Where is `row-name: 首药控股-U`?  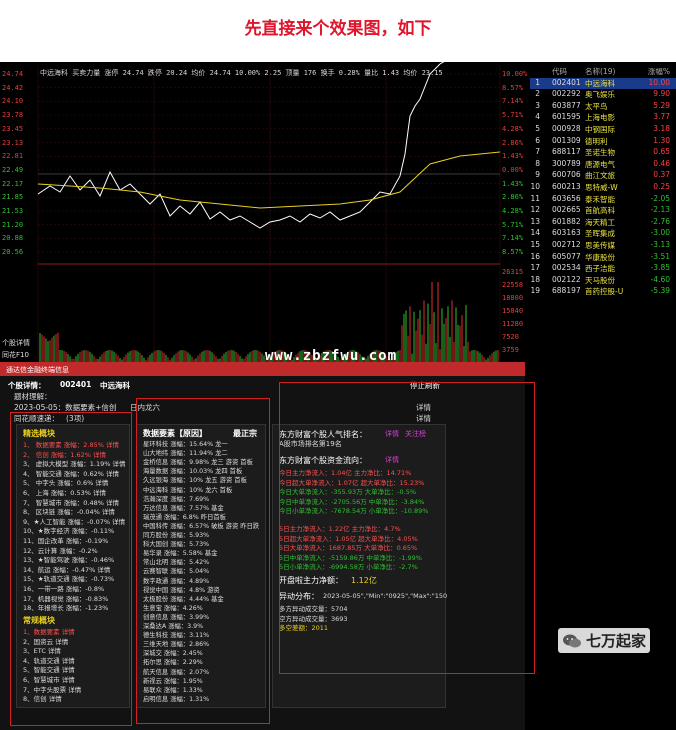 row-name: 首药控股-U is located at coordinates (604, 292).